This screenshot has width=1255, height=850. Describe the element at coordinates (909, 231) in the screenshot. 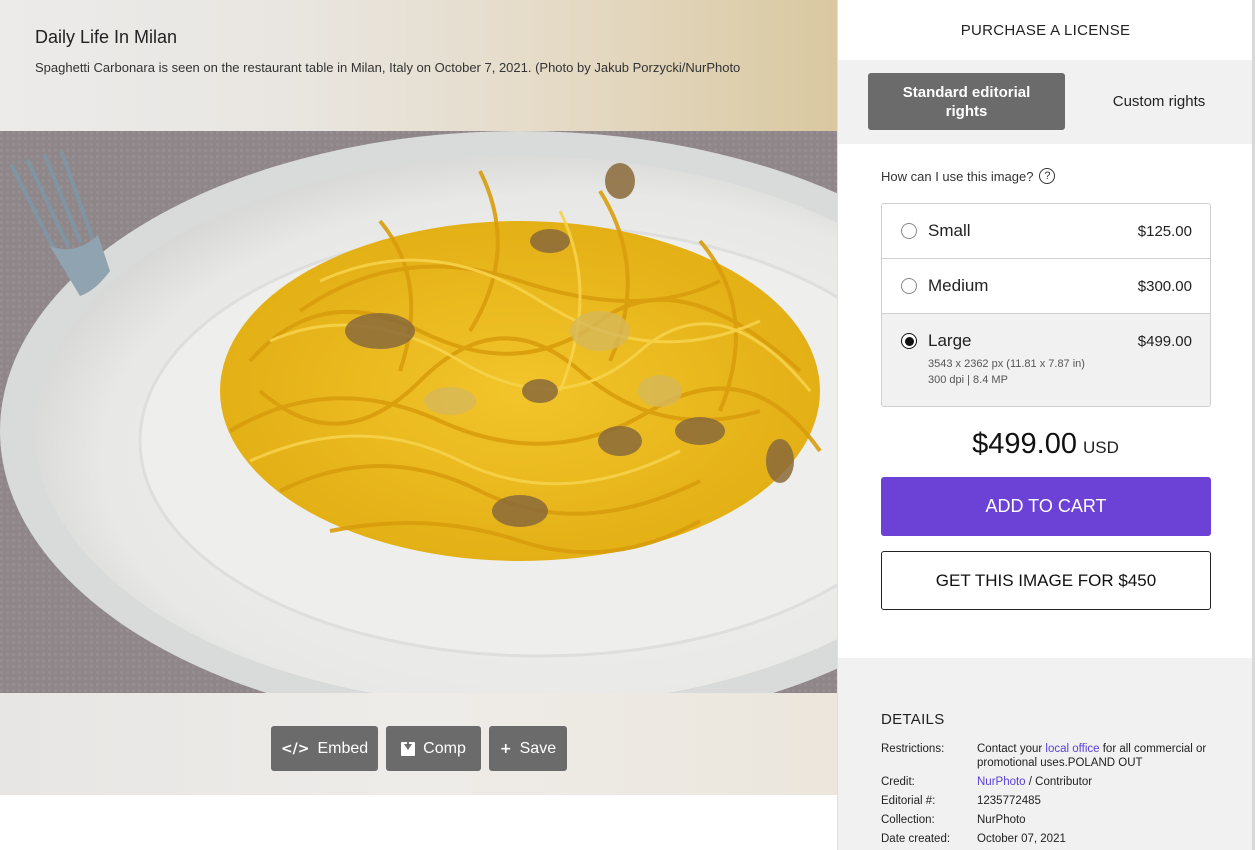

I see `radio-small` at that location.